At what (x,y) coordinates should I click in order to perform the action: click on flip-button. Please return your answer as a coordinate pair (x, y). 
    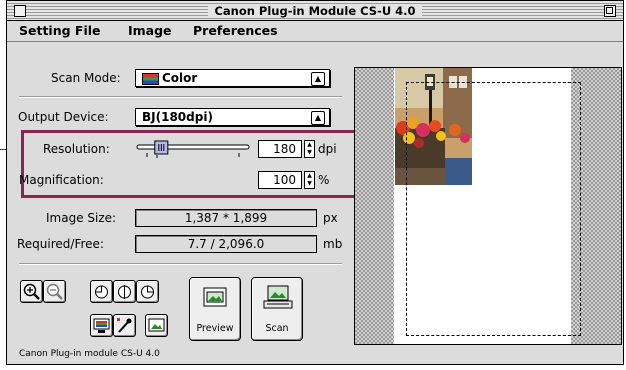
    Looking at the image, I should click on (124, 291).